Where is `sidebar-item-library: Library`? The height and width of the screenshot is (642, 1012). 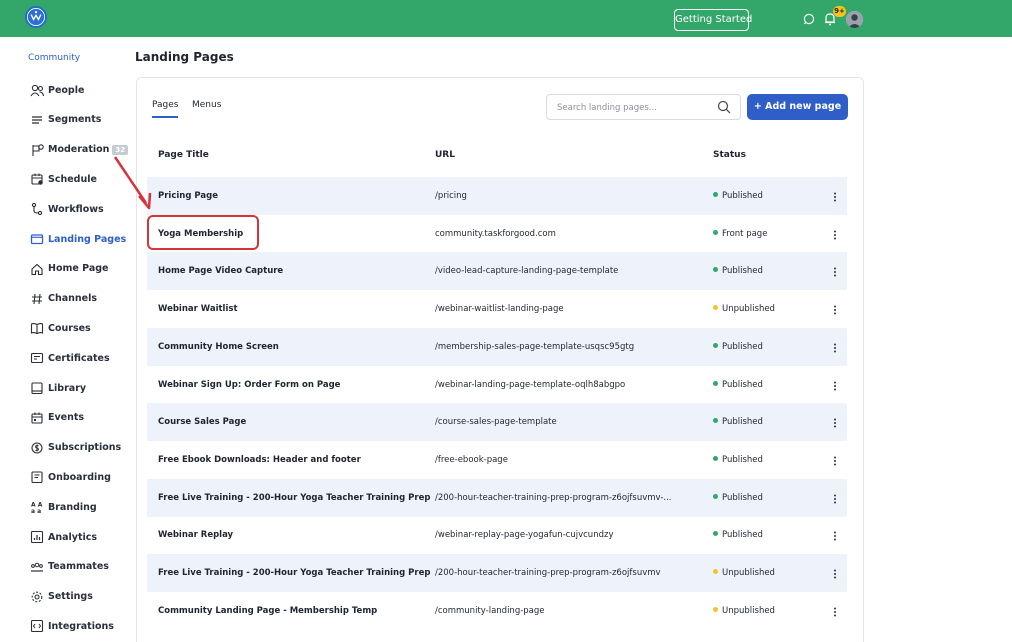 sidebar-item-library: Library is located at coordinates (72, 388).